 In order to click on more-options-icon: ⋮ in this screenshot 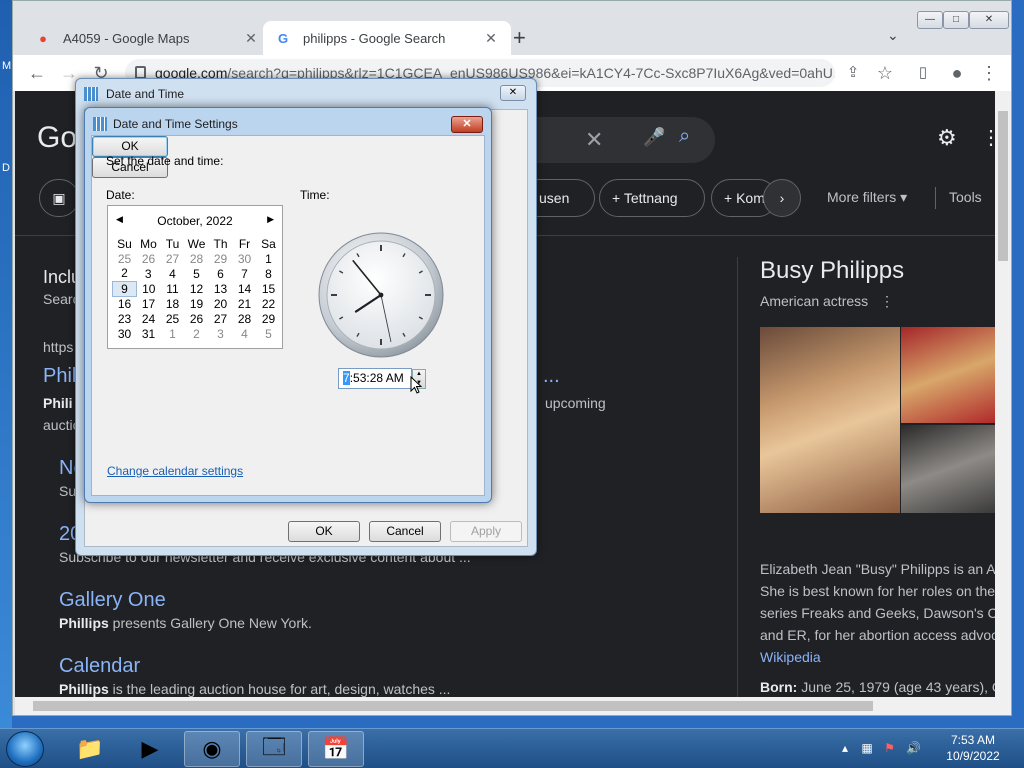, I will do `click(887, 301)`.